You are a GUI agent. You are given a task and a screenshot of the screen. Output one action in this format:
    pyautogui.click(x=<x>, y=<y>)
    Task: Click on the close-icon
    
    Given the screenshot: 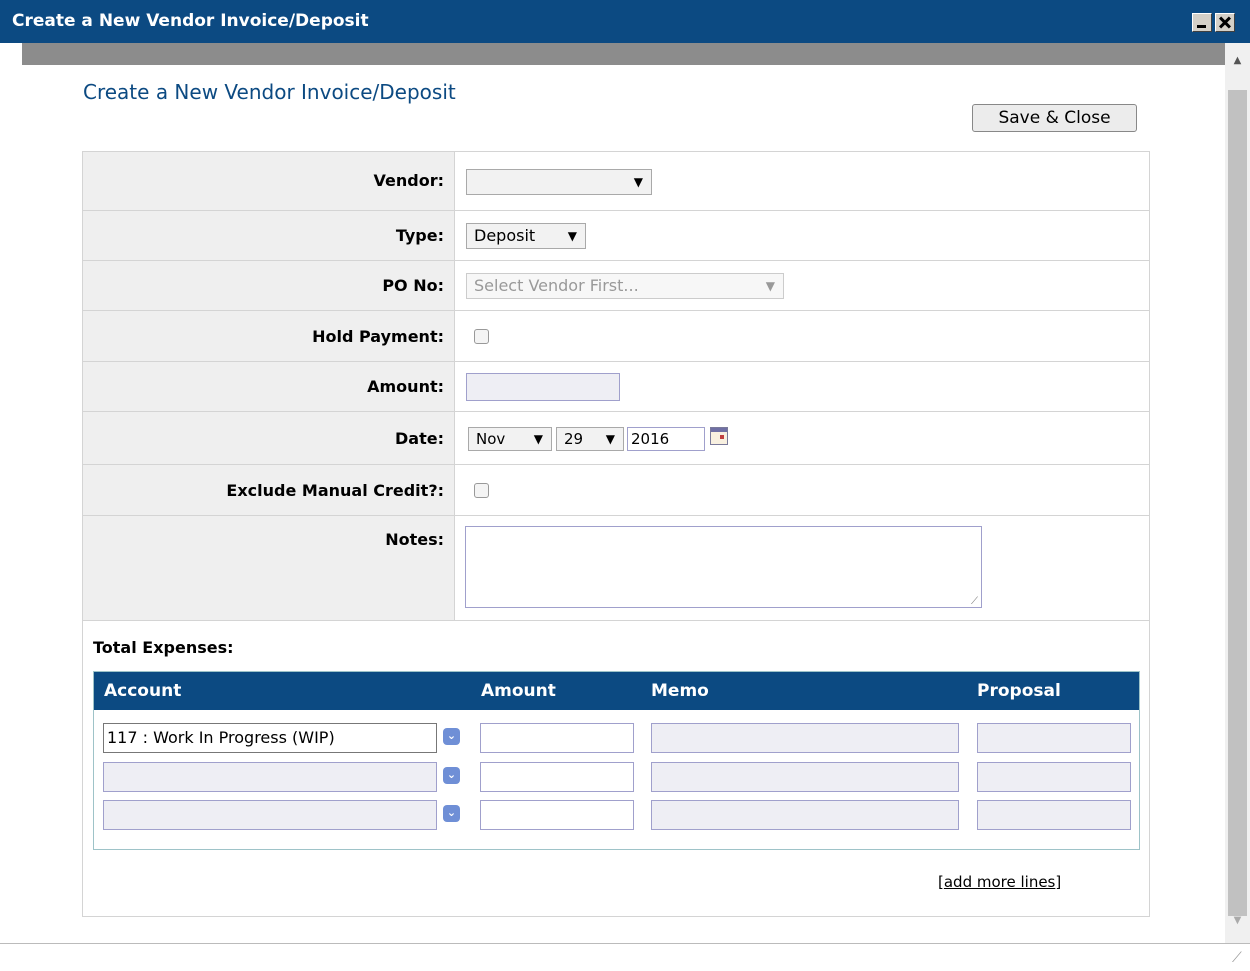 What is the action you would take?
    pyautogui.click(x=1225, y=22)
    